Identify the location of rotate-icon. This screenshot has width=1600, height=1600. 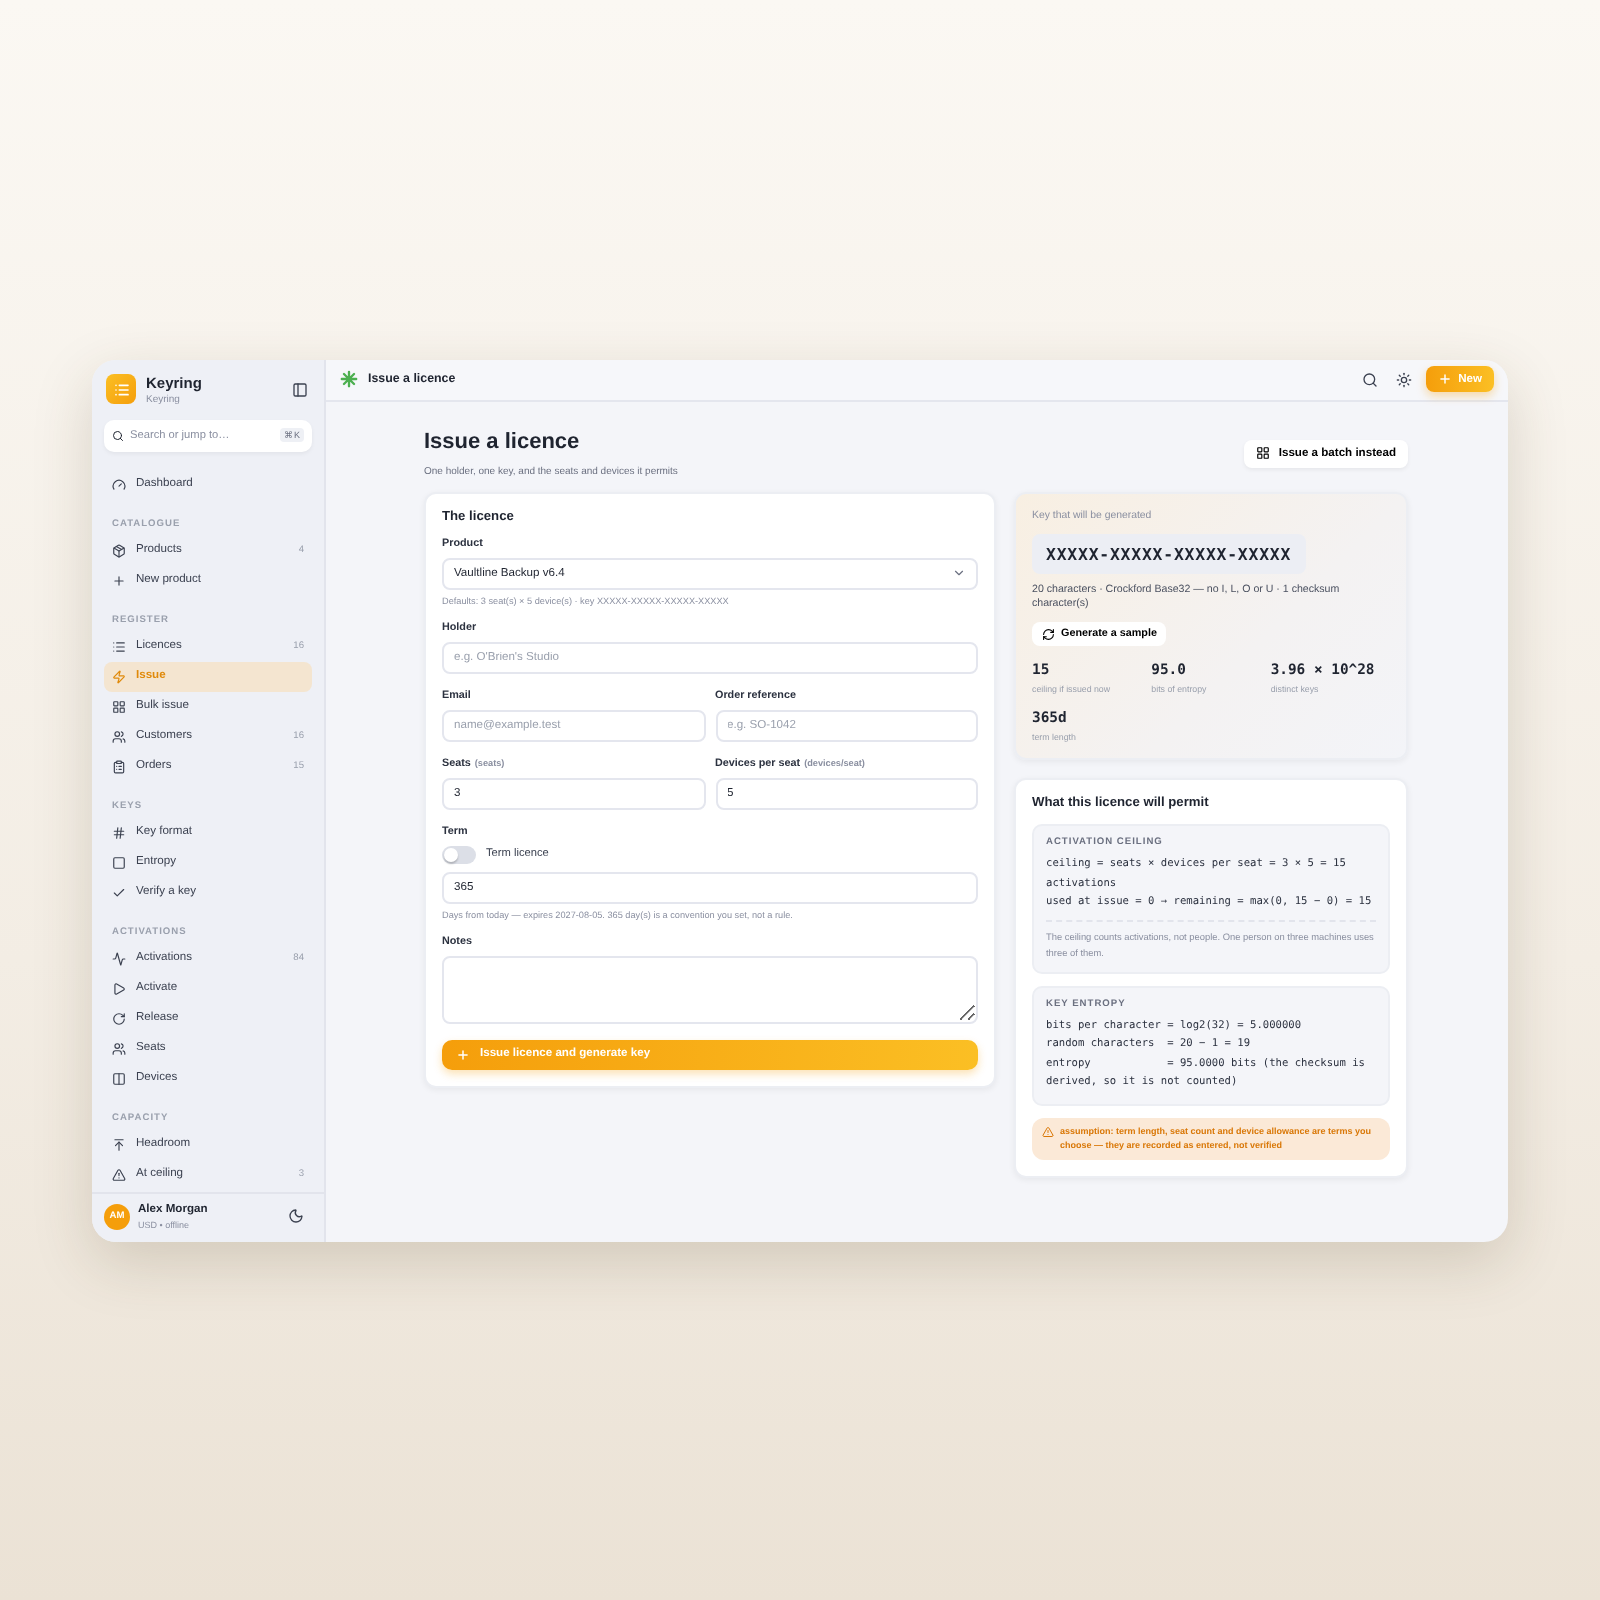
(119, 1018).